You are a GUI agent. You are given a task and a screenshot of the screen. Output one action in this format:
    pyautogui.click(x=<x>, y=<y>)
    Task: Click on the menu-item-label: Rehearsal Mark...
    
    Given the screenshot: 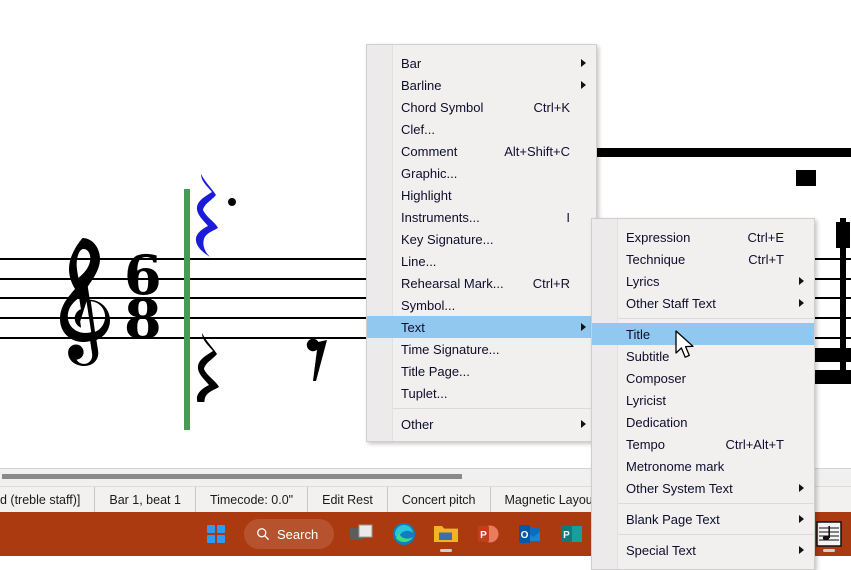 What is the action you would take?
    pyautogui.click(x=452, y=283)
    